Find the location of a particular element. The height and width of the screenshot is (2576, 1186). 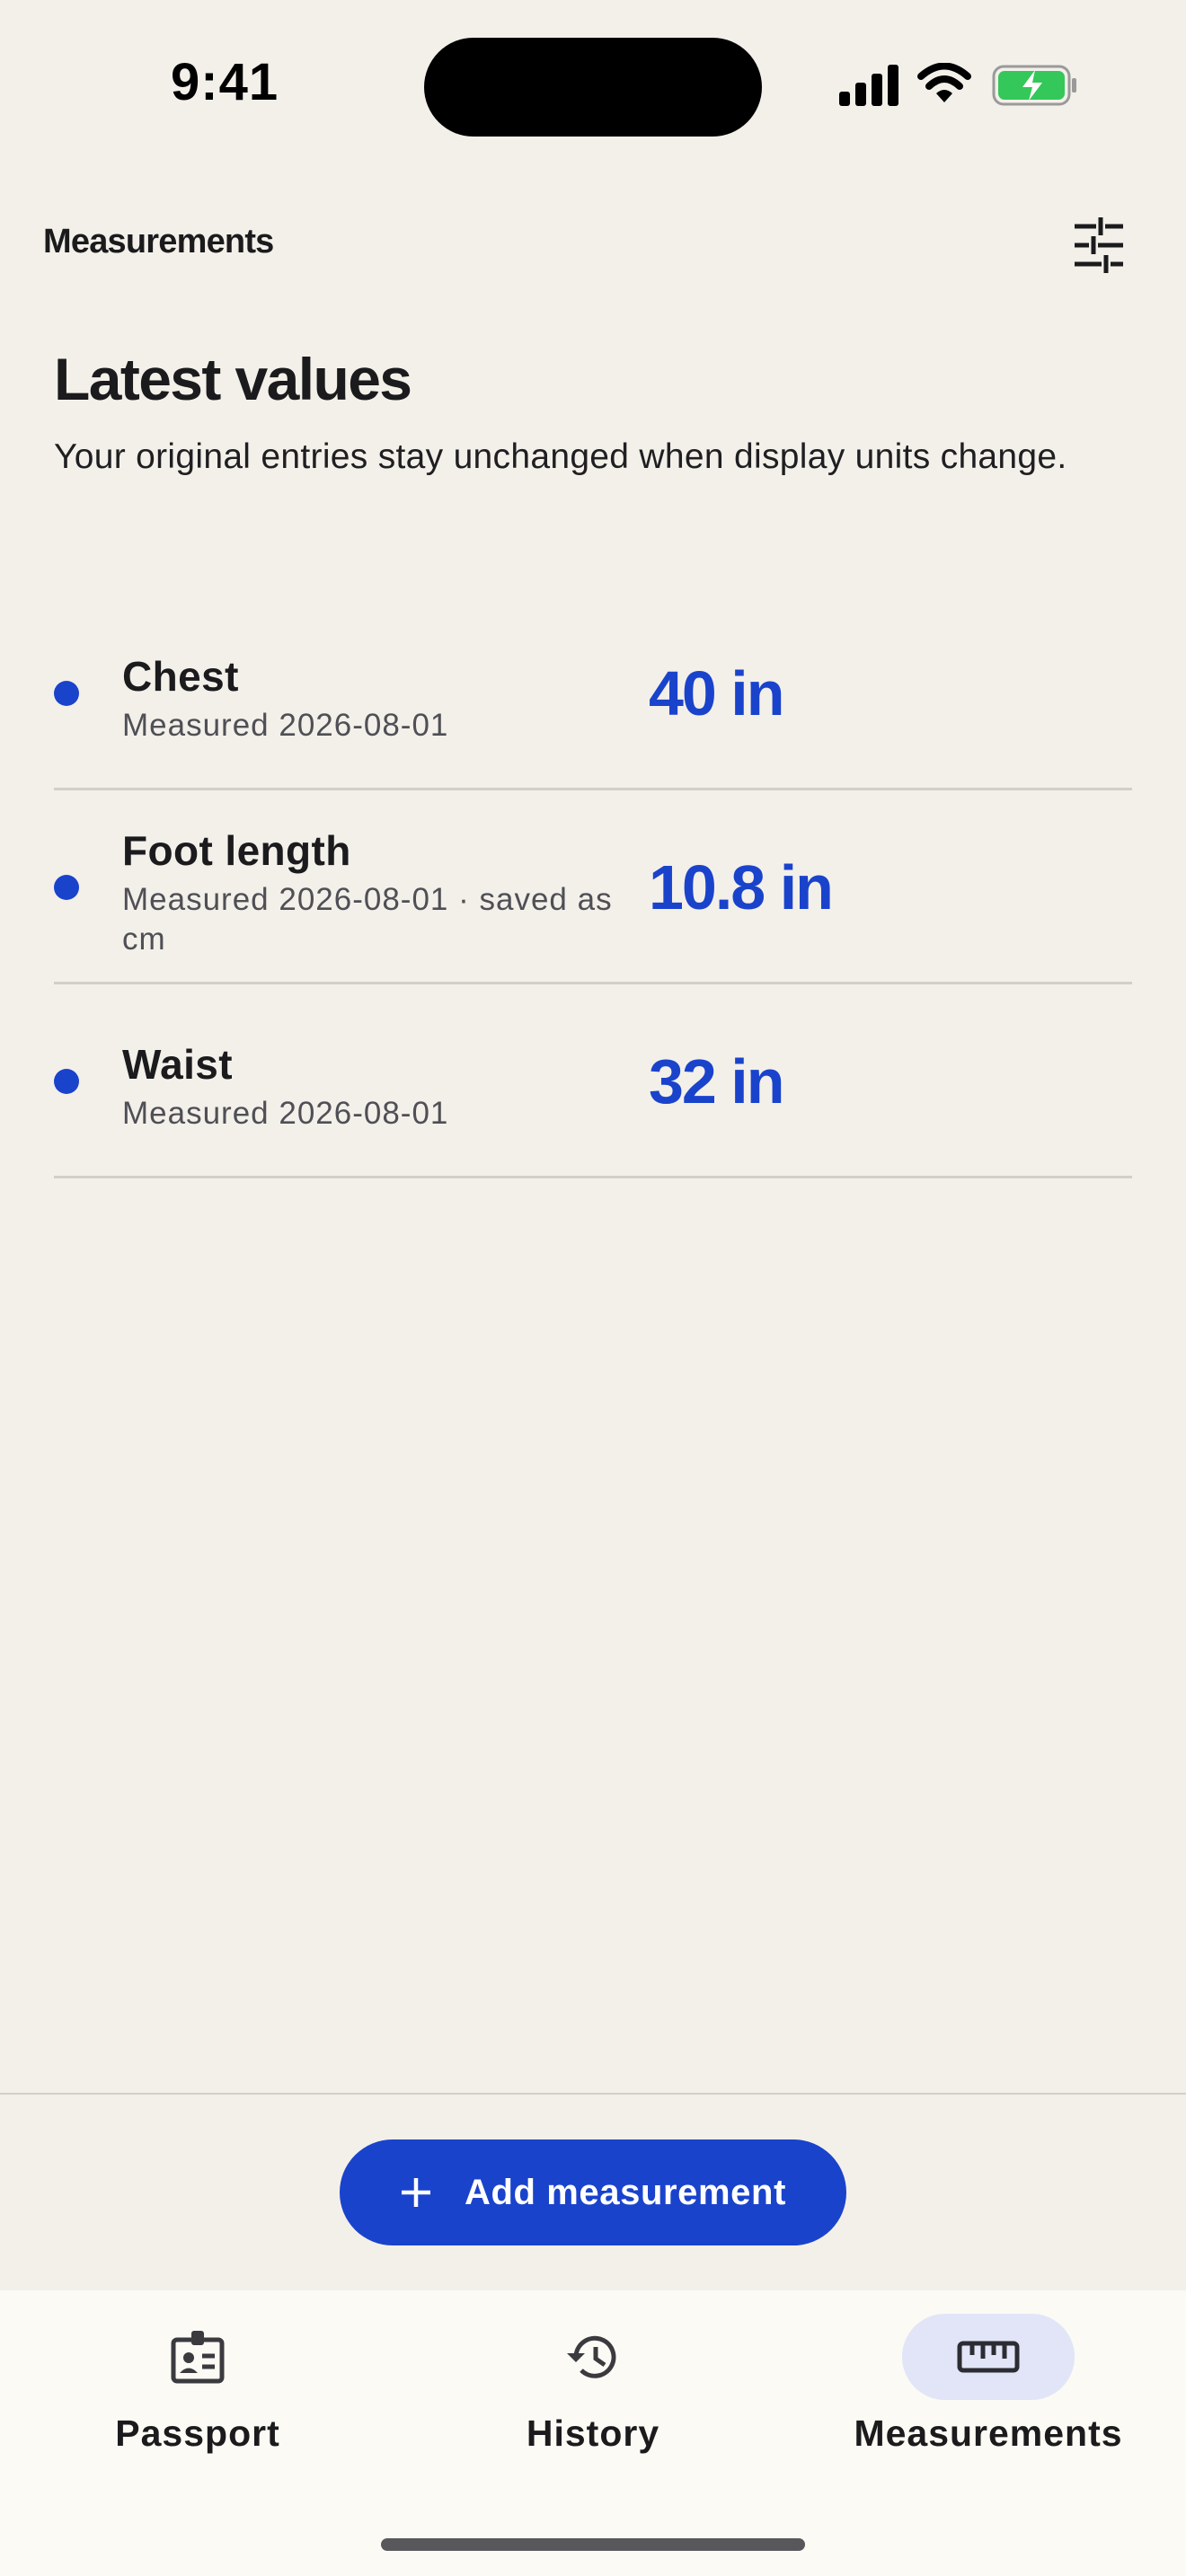

sliders-icon is located at coordinates (1098, 245).